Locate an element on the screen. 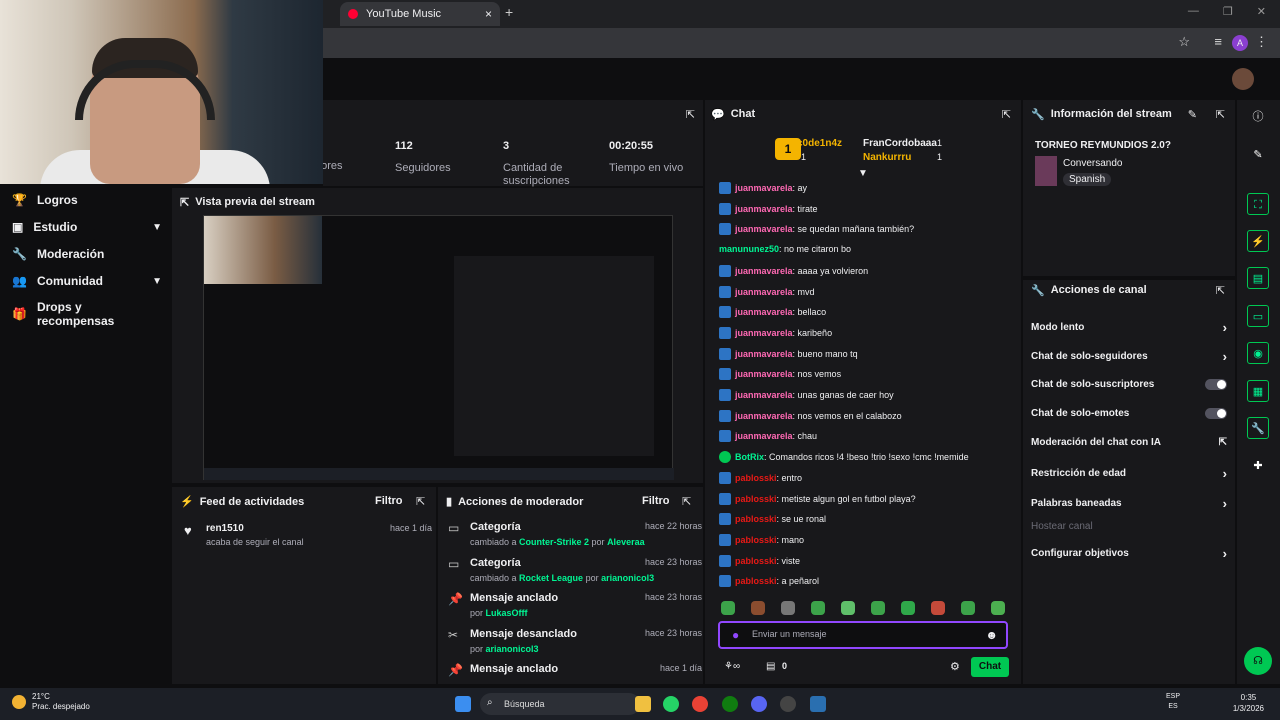  wrench-icon: 🔧 is located at coordinates (1258, 428).